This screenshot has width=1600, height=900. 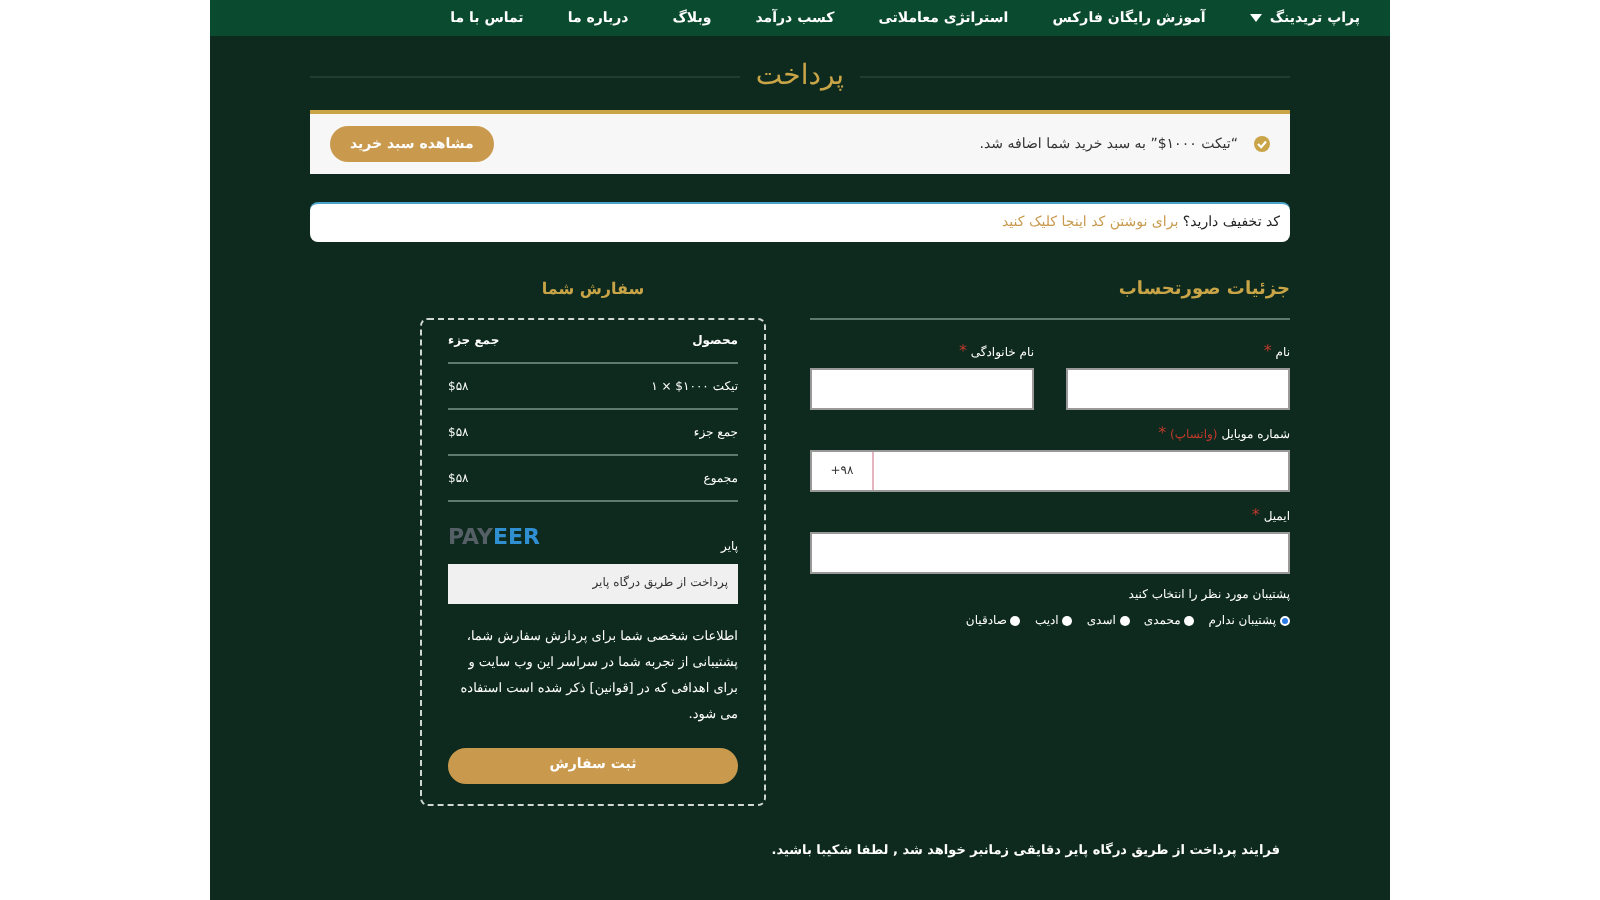 I want to click on order-title: سفارش شما, so click(x=593, y=290).